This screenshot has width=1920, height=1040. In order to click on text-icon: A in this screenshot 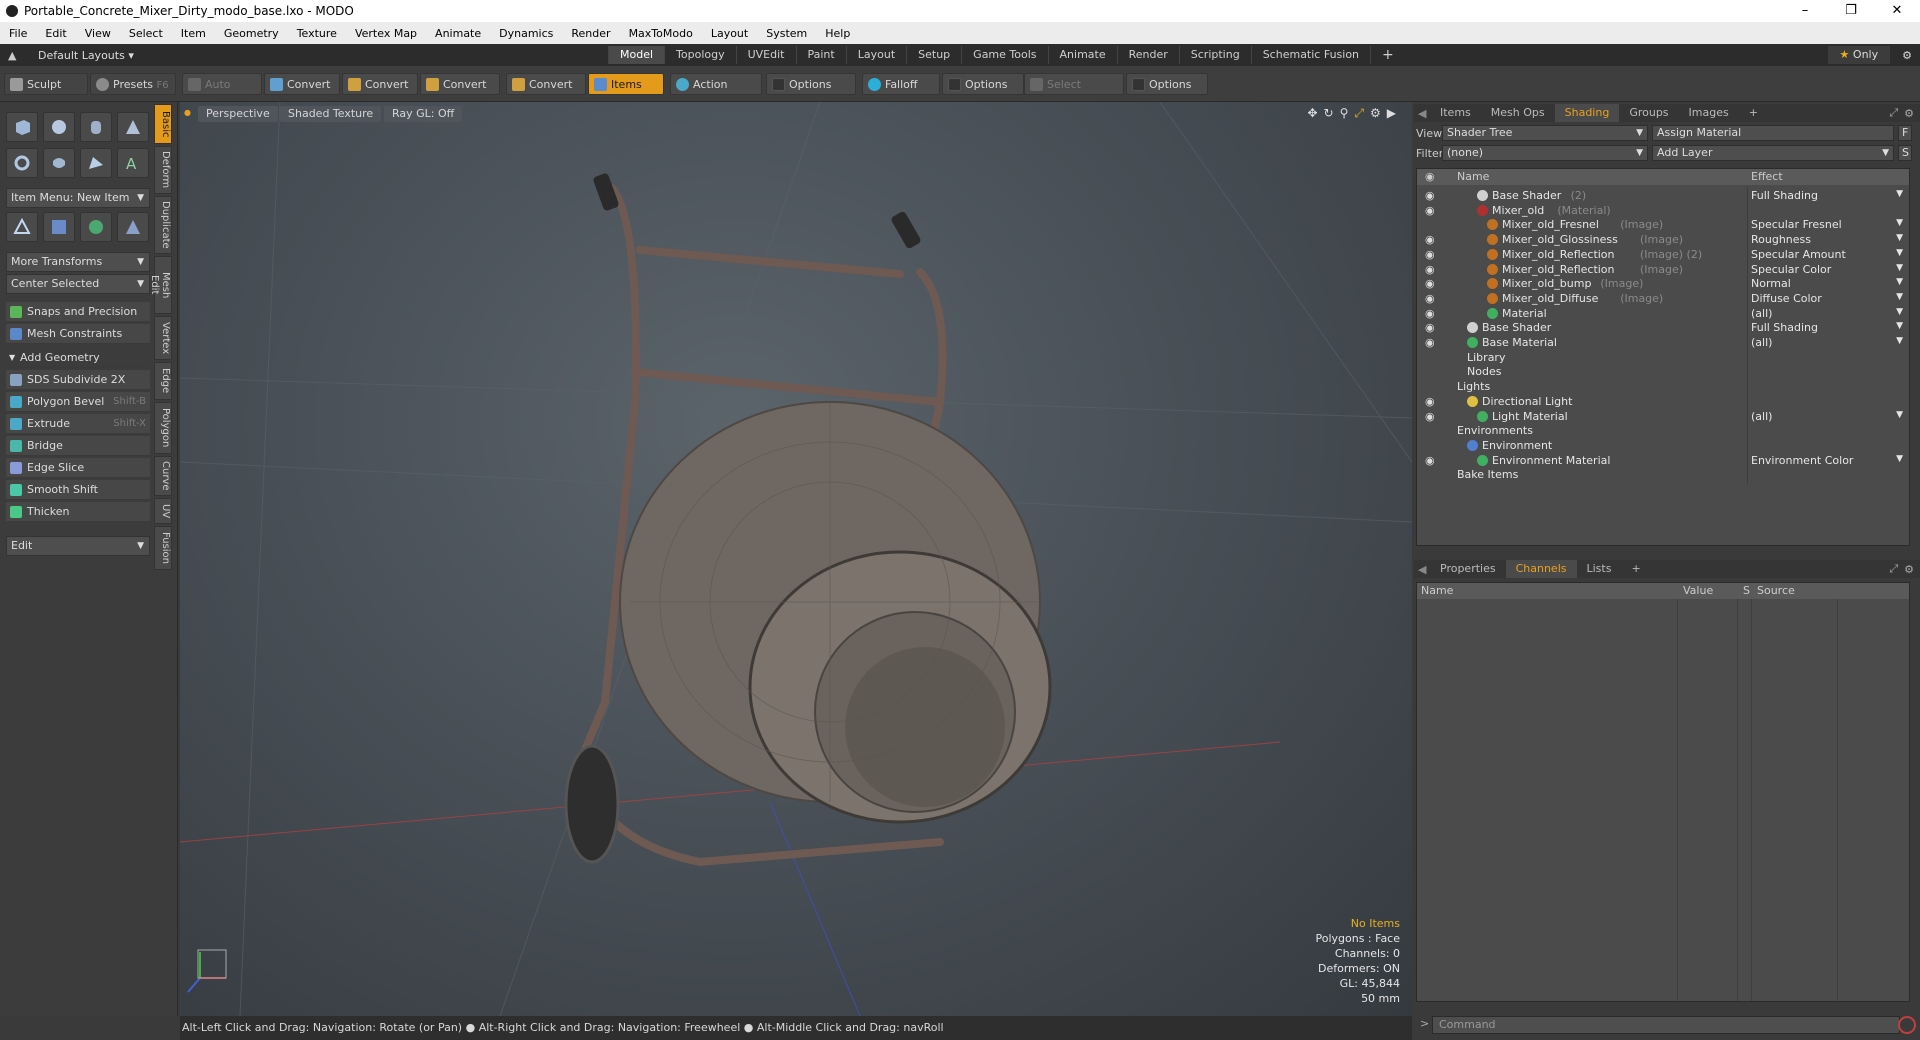, I will do `click(133, 163)`.